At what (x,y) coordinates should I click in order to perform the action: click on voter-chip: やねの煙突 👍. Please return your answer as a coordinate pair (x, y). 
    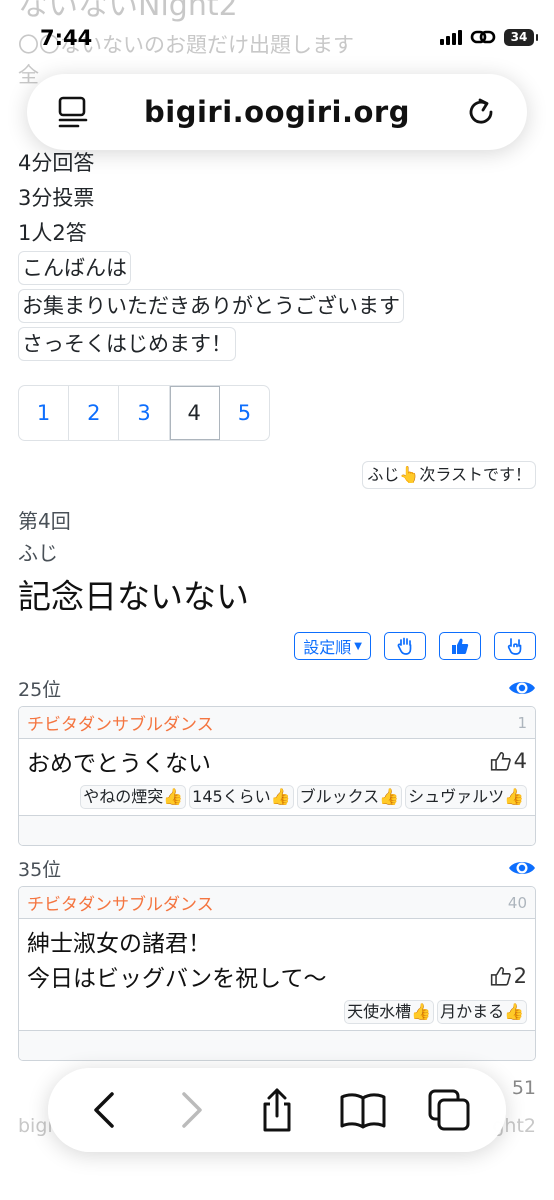
    Looking at the image, I should click on (133, 797).